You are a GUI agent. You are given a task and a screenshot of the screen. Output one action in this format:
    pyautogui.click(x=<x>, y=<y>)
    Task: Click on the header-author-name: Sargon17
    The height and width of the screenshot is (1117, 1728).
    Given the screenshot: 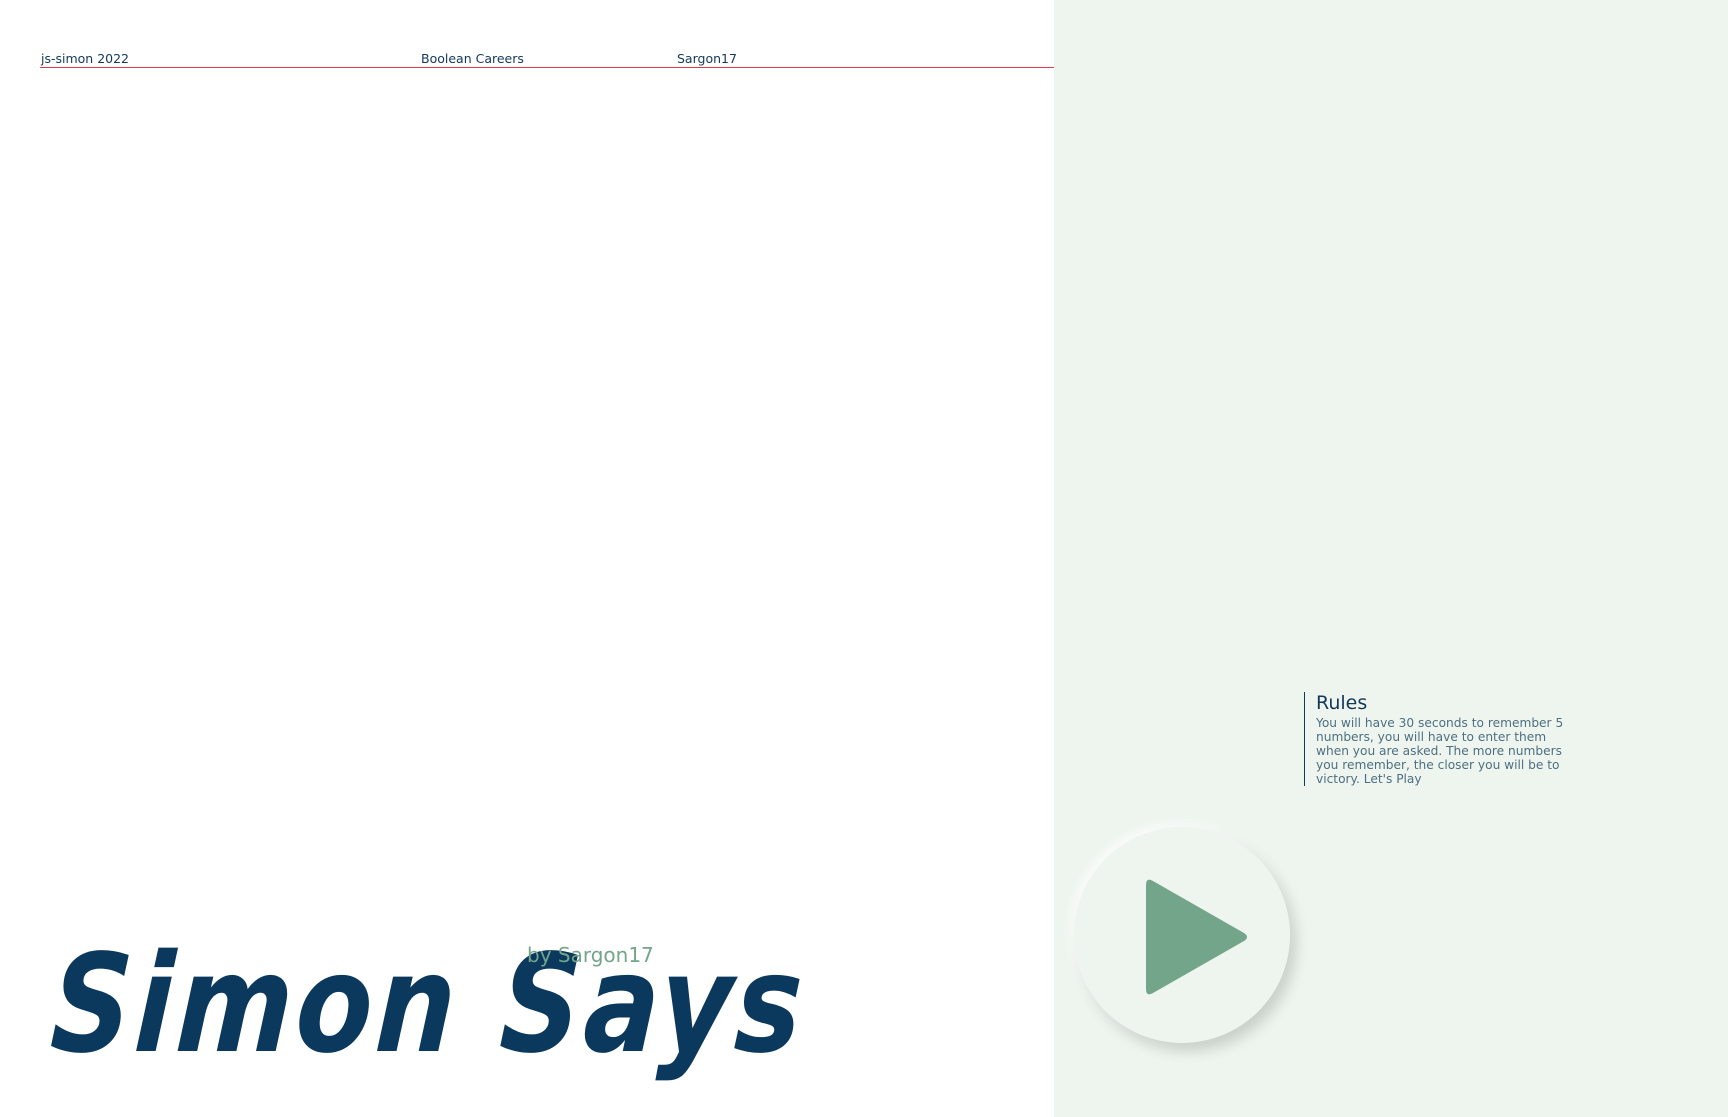 What is the action you would take?
    pyautogui.click(x=707, y=58)
    